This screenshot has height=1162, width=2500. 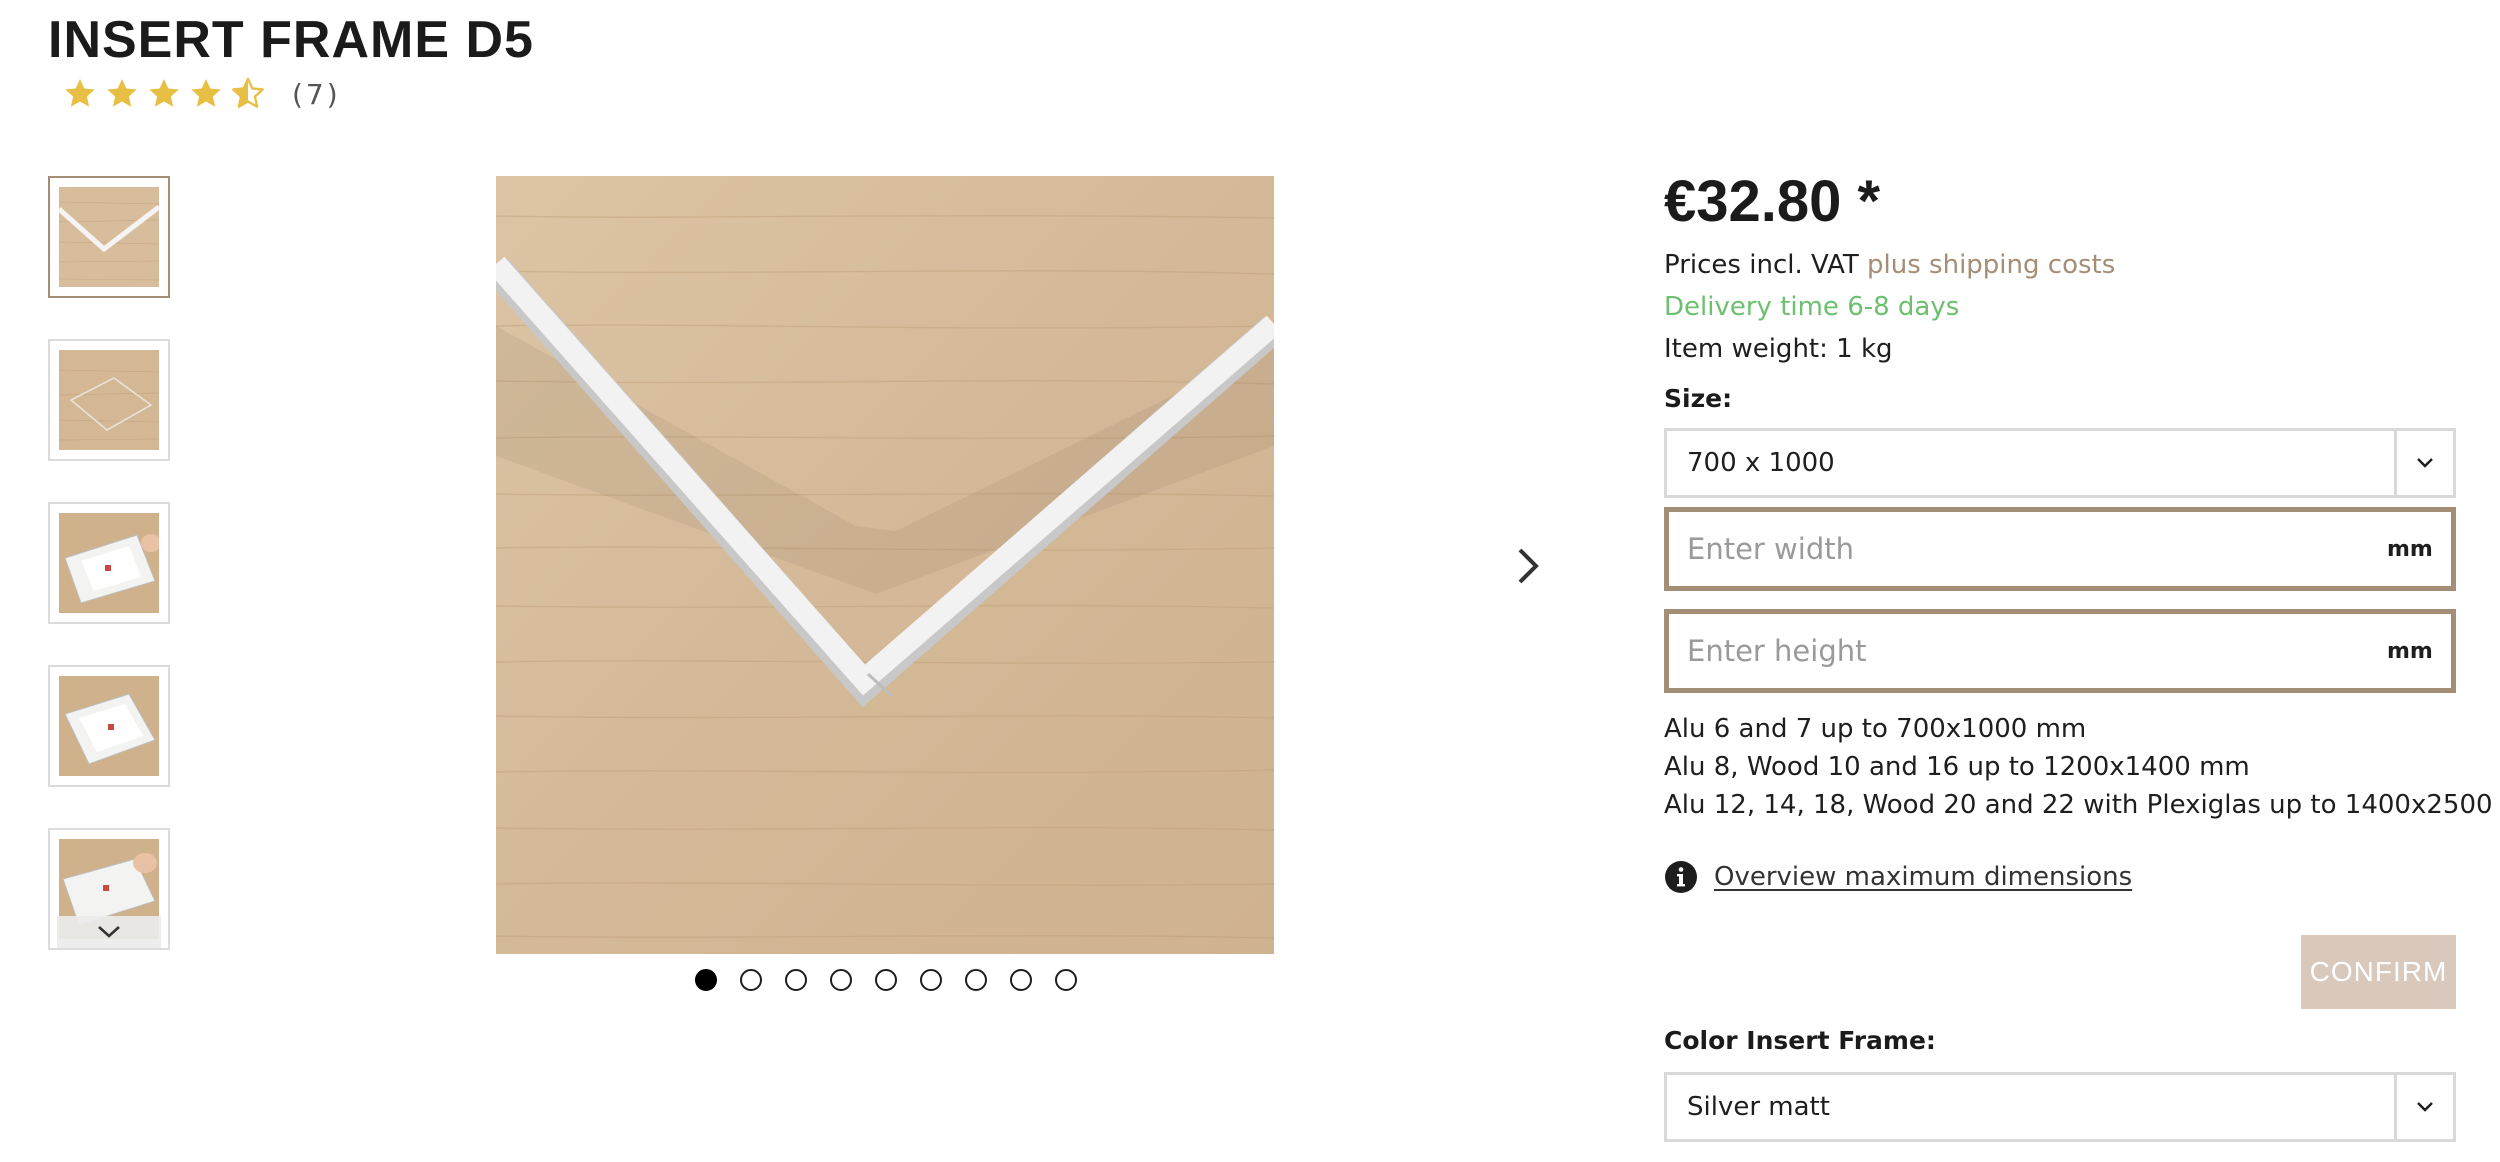 What do you see at coordinates (1957, 767) in the screenshot?
I see `size-note: Alu 8, Wood 10 and 16 up to 1200x1400 mm` at bounding box center [1957, 767].